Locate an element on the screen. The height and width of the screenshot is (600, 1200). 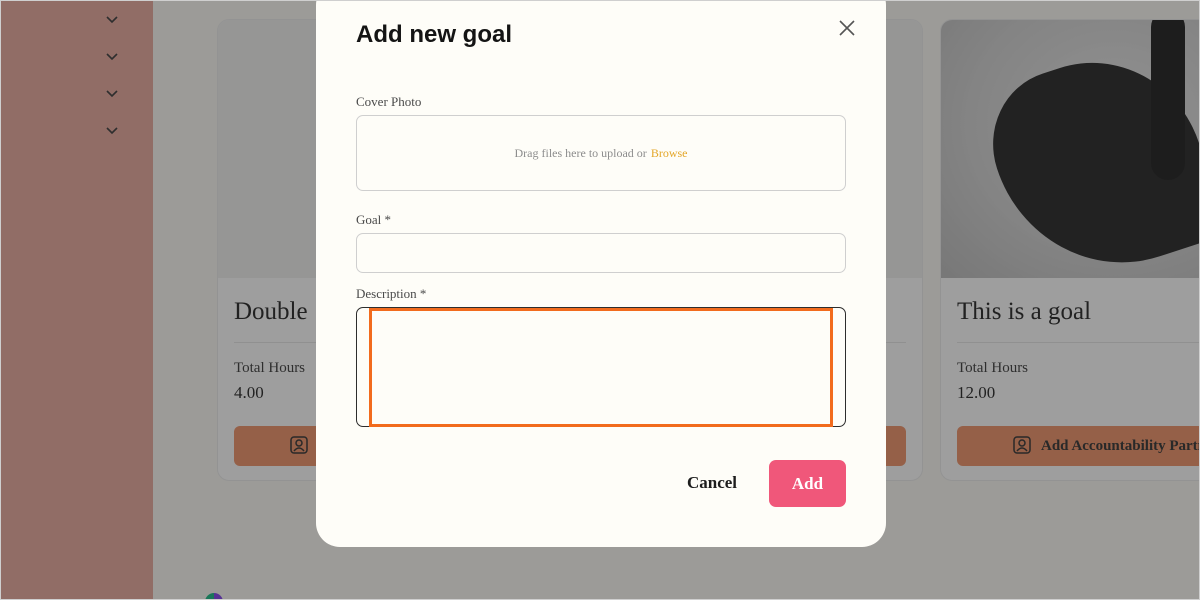
goal-input is located at coordinates (601, 253).